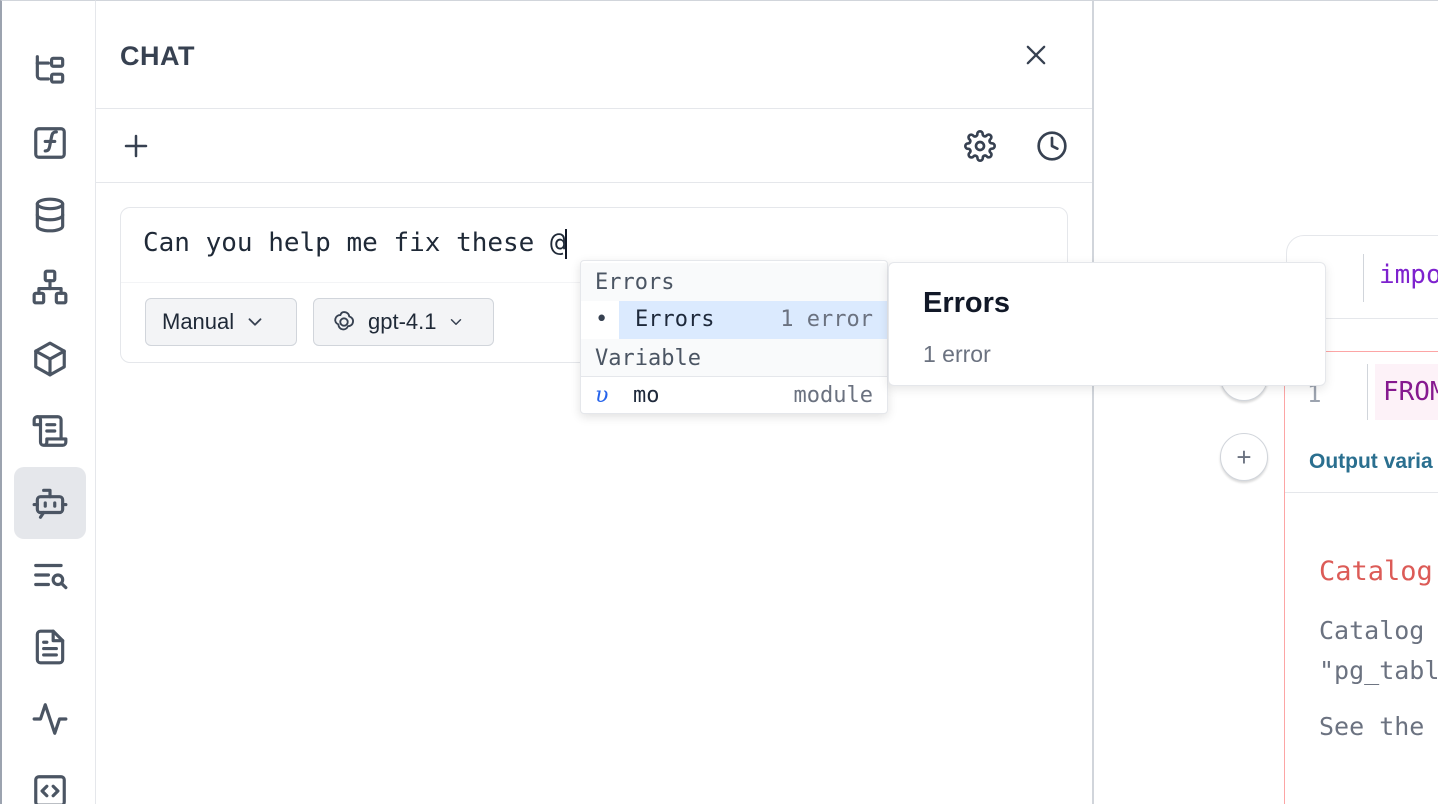  I want to click on close-icon, so click(1036, 55).